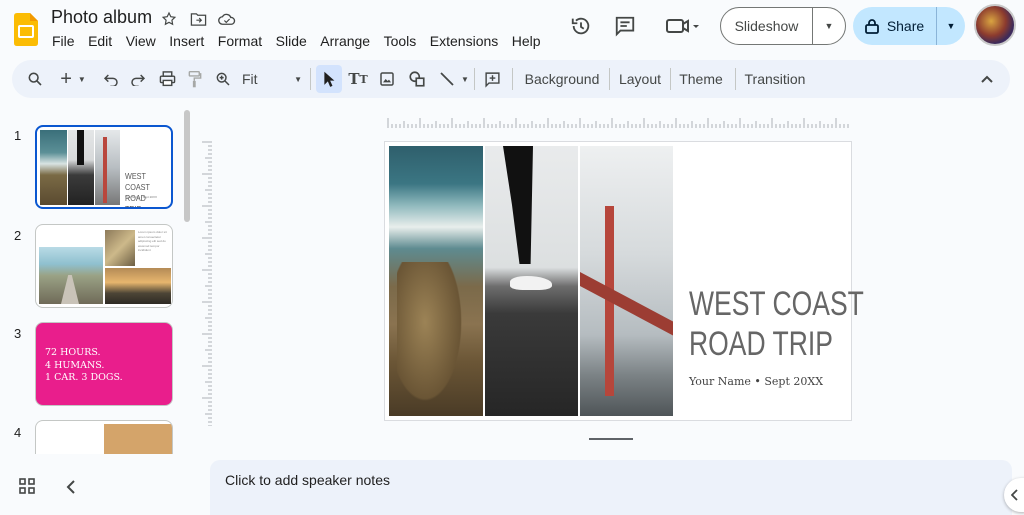 This screenshot has height=515, width=1024. What do you see at coordinates (138, 79) in the screenshot?
I see `redo-icon` at bounding box center [138, 79].